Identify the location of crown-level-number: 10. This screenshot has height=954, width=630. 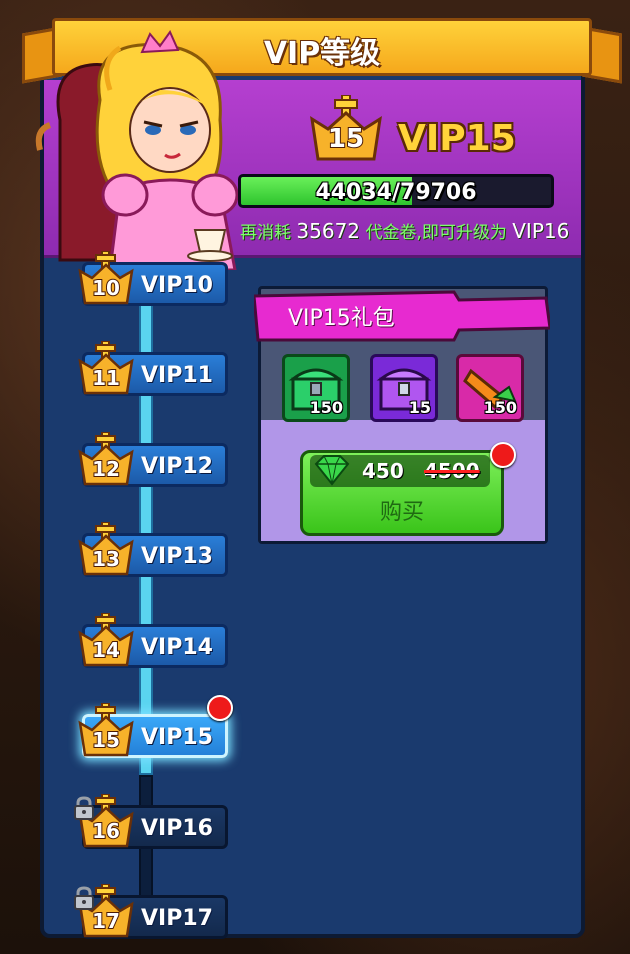
(106, 288).